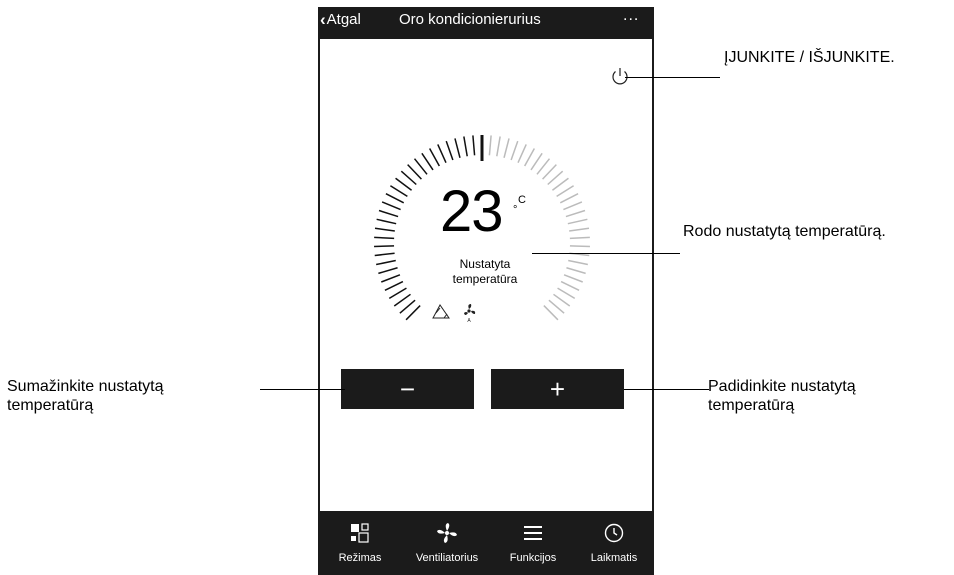 Image resolution: width=954 pixels, height=575 pixels. I want to click on nav-item-mode: Režimas, so click(360, 543).